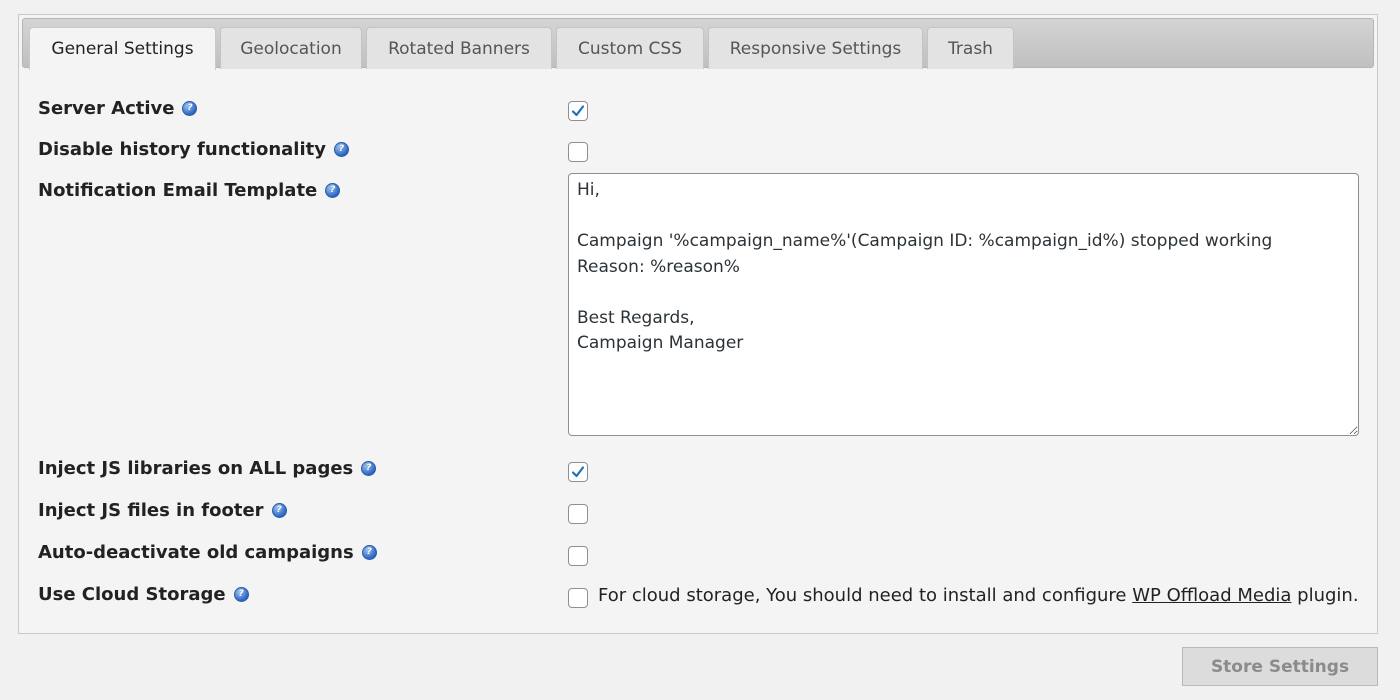 The width and height of the screenshot is (1400, 700). Describe the element at coordinates (1211, 595) in the screenshot. I see `wp-offload-media-link: WP Offload Media` at that location.